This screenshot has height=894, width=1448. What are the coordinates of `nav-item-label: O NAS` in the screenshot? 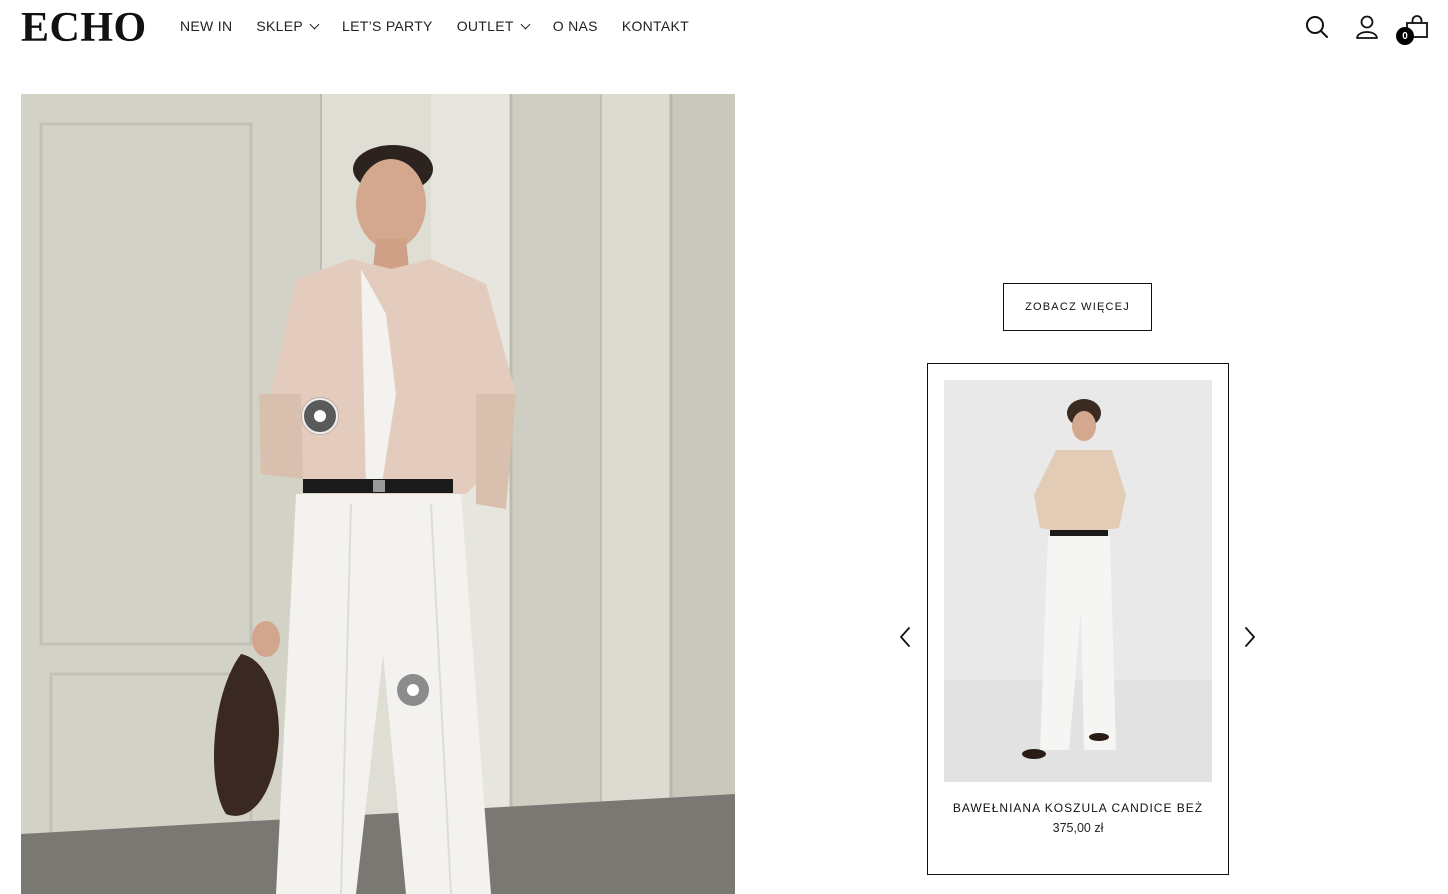 It's located at (575, 26).